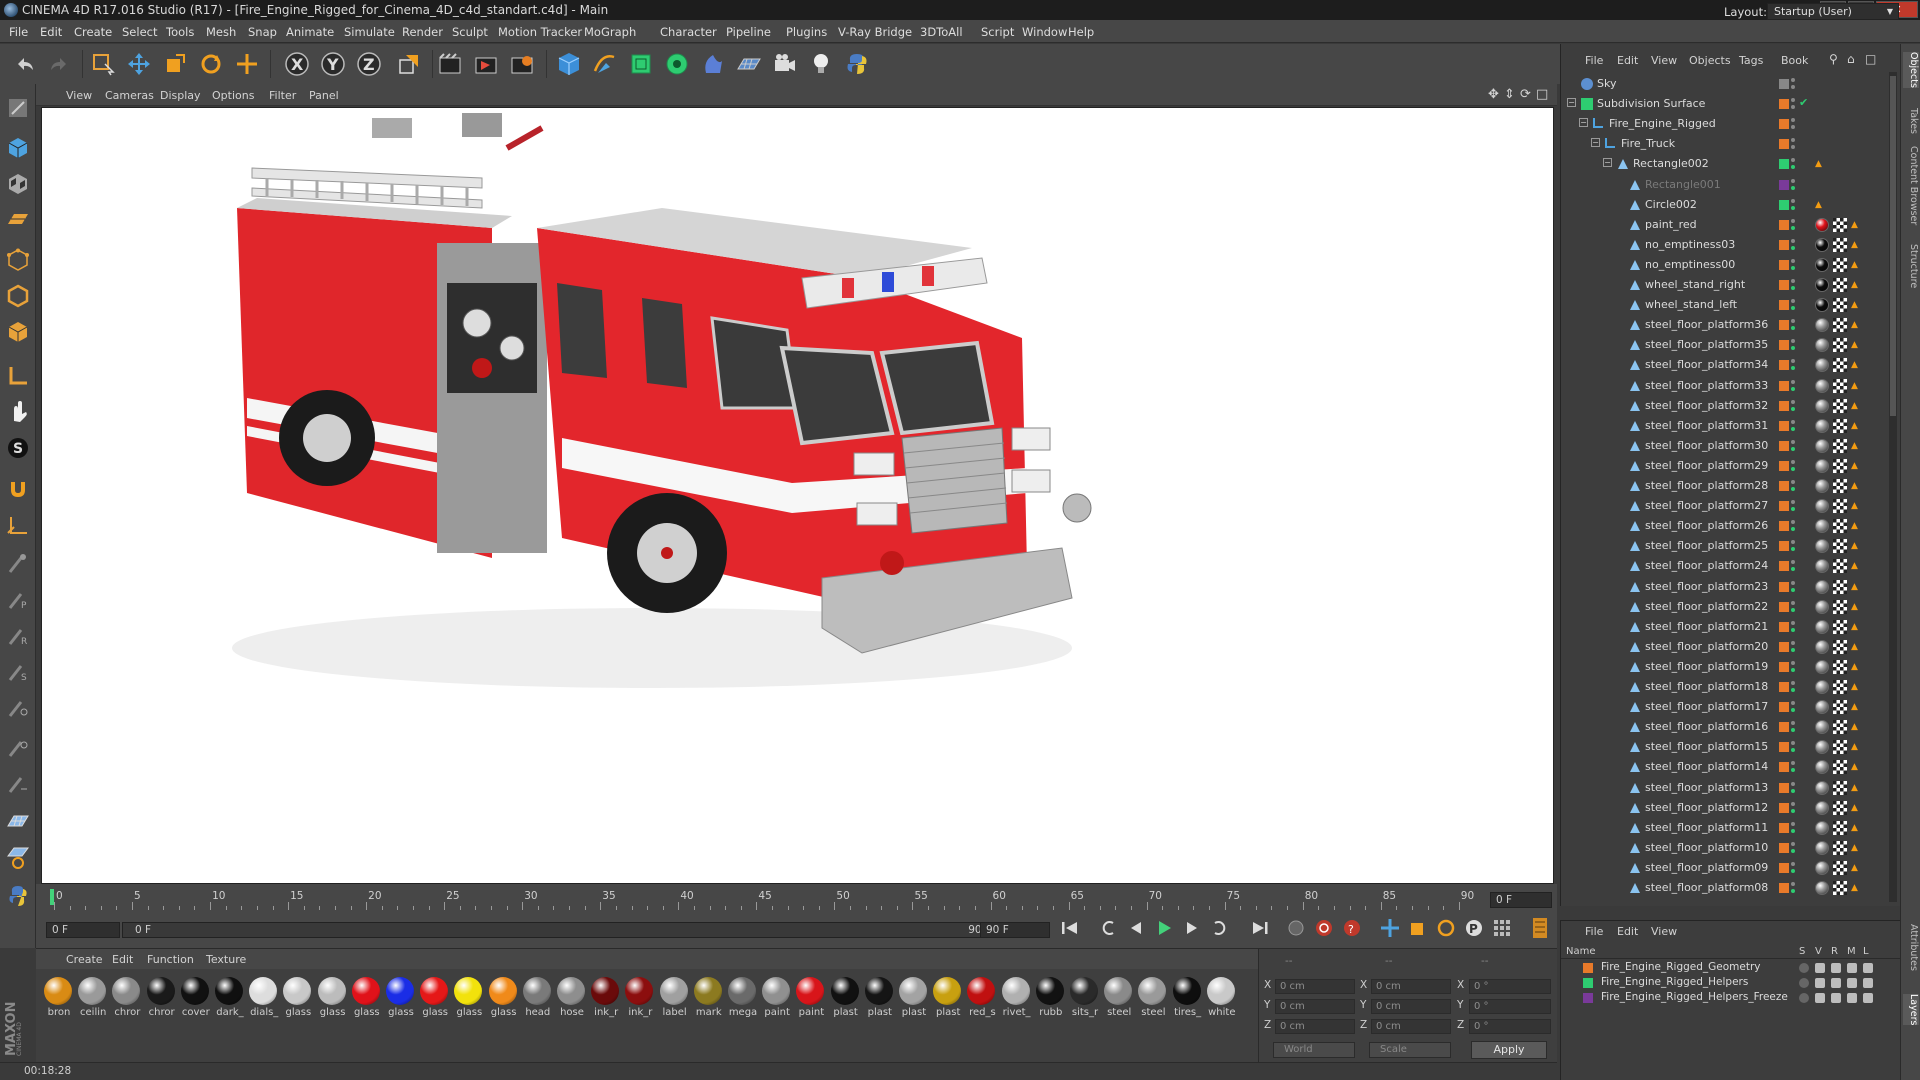 This screenshot has width=1920, height=1080. What do you see at coordinates (18, 600) in the screenshot?
I see `pose-brush-icon: P` at bounding box center [18, 600].